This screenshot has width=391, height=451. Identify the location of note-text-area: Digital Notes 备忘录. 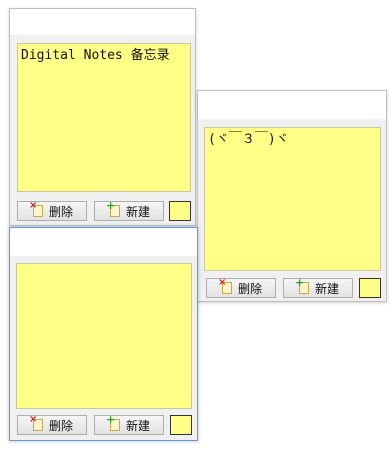
(104, 117).